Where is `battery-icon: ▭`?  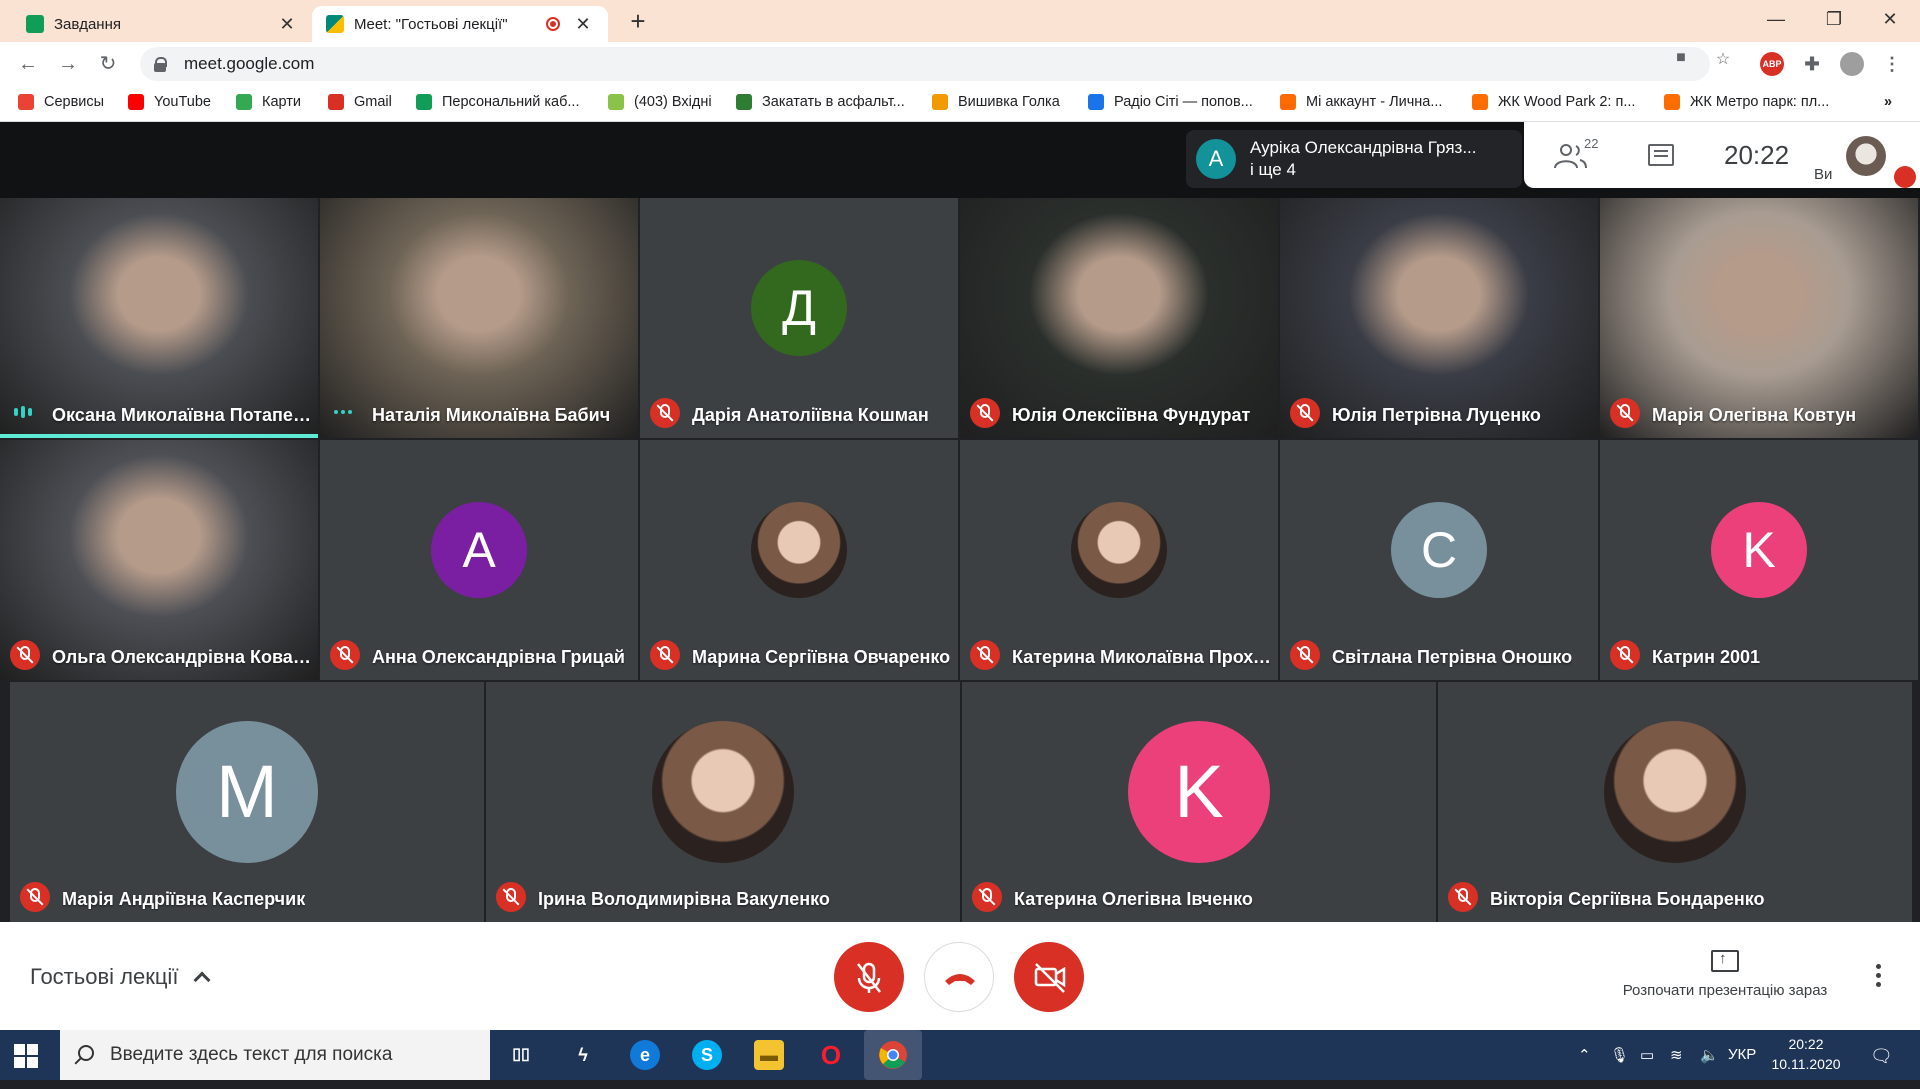 battery-icon: ▭ is located at coordinates (1647, 1055).